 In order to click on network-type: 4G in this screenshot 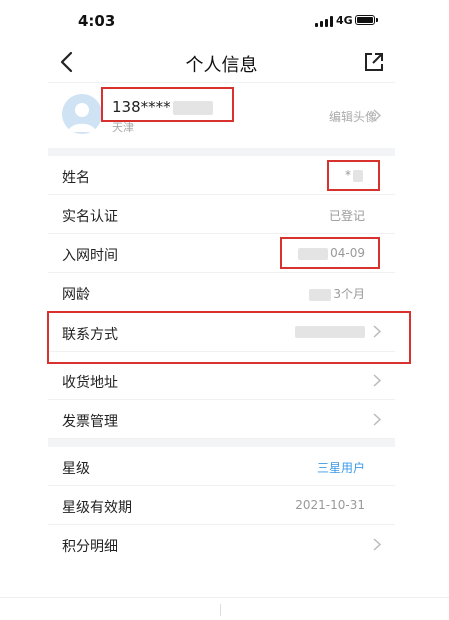, I will do `click(344, 20)`.